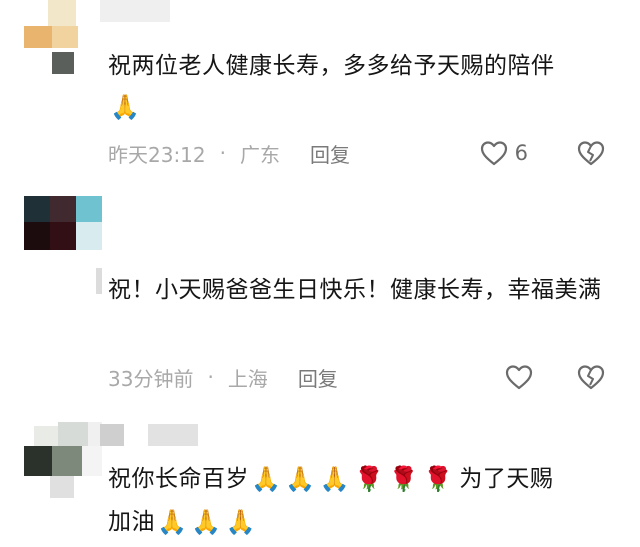 The image size is (640, 547). What do you see at coordinates (229, 153) in the screenshot?
I see `comment-meta: 昨天23:12 · 广东 回复` at bounding box center [229, 153].